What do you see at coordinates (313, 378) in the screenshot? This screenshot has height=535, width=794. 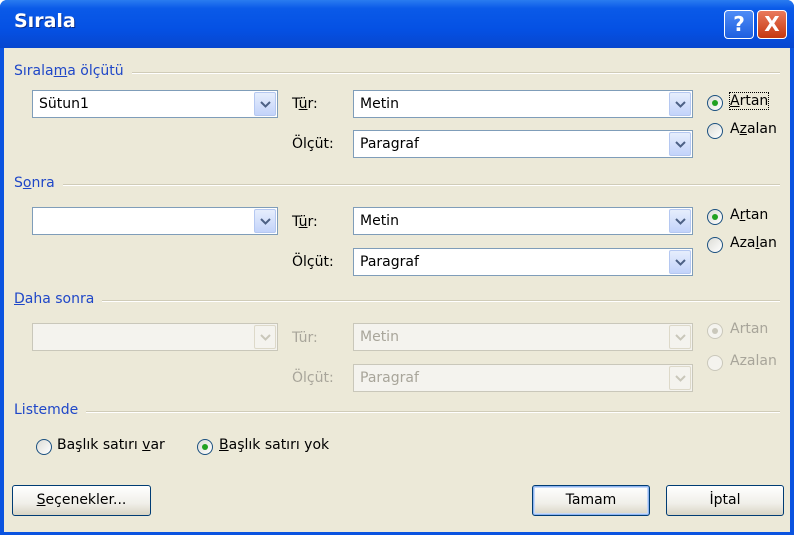 I see `then-by-2-using-label: Ölçüt:` at bounding box center [313, 378].